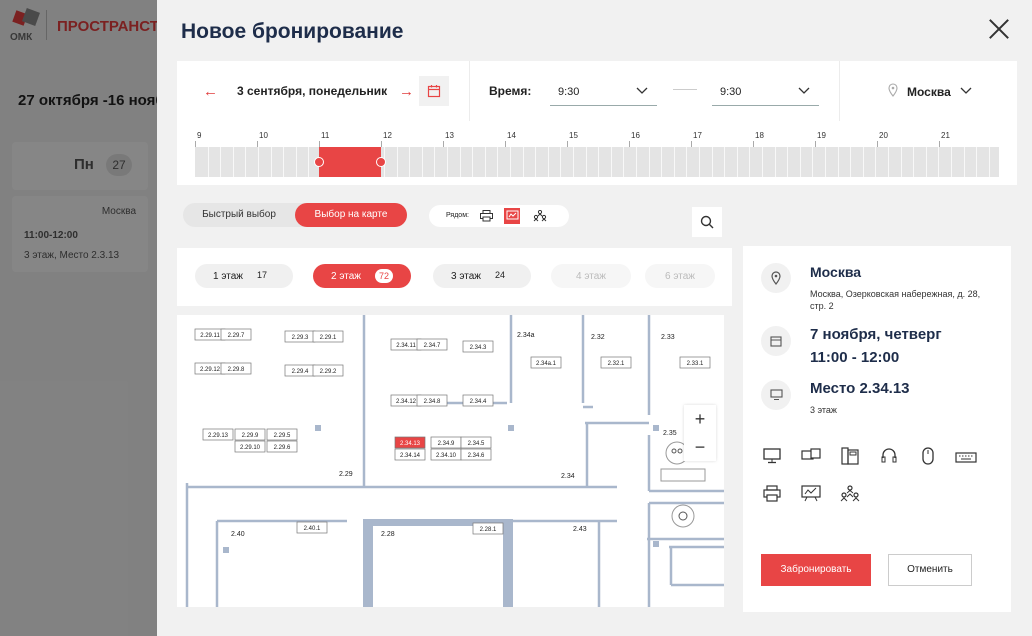  I want to click on floor-tab-2: 2 этаж 72, so click(362, 276).